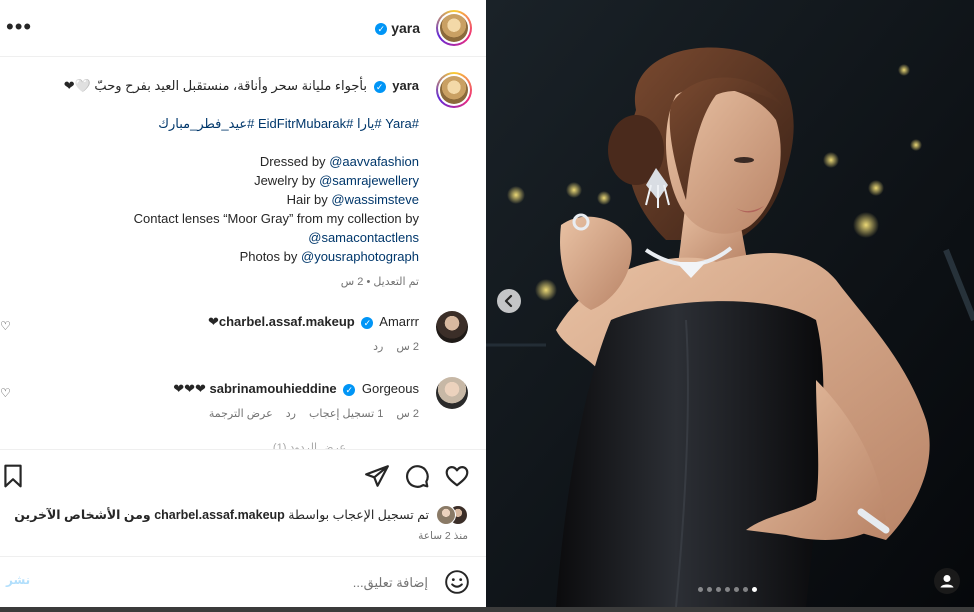 The height and width of the screenshot is (612, 974). I want to click on carousel-previous-button, so click(509, 301).